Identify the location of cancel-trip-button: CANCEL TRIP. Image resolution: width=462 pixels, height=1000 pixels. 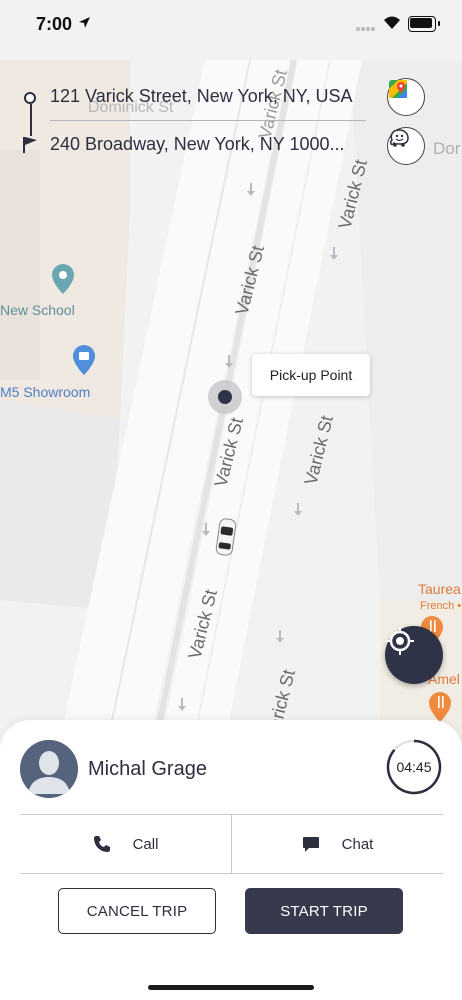
(137, 911).